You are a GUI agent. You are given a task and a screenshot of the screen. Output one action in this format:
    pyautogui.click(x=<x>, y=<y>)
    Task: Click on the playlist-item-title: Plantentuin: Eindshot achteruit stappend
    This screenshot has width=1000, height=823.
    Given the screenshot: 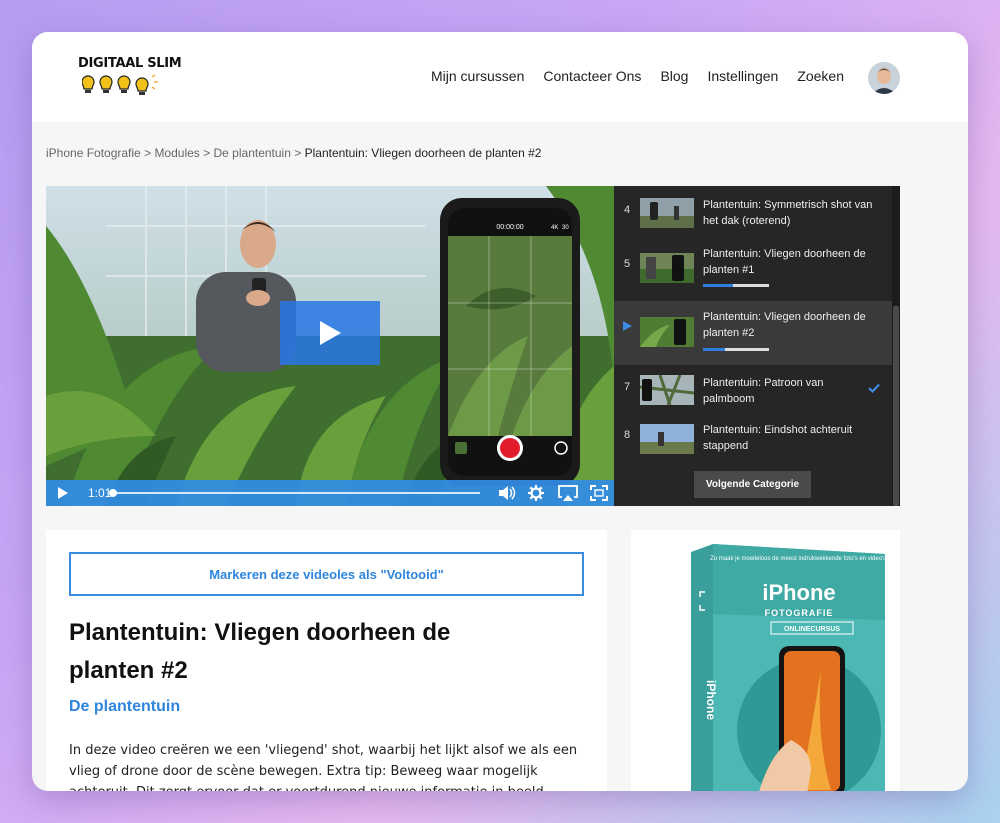 What is the action you would take?
    pyautogui.click(x=778, y=438)
    